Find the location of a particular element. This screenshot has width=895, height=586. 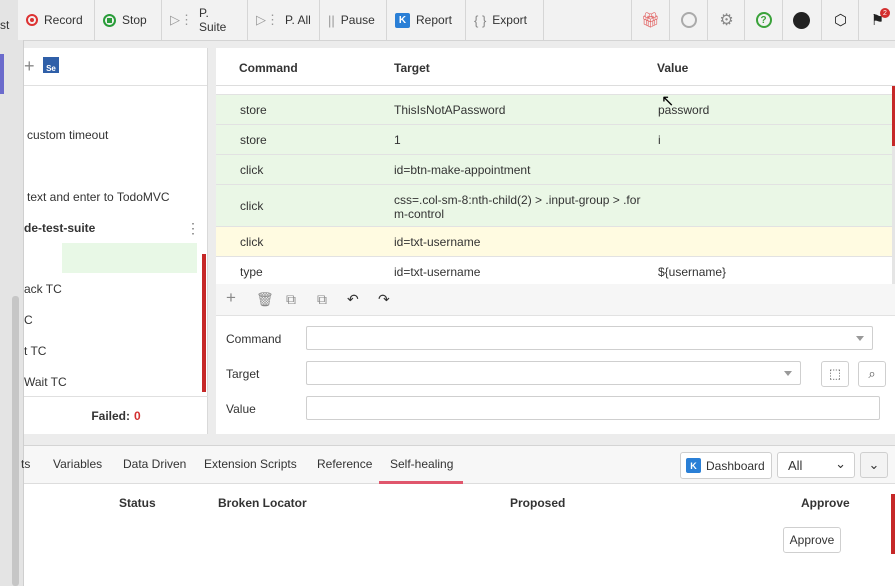

tab-self-healing: Self-healing is located at coordinates (421, 464).